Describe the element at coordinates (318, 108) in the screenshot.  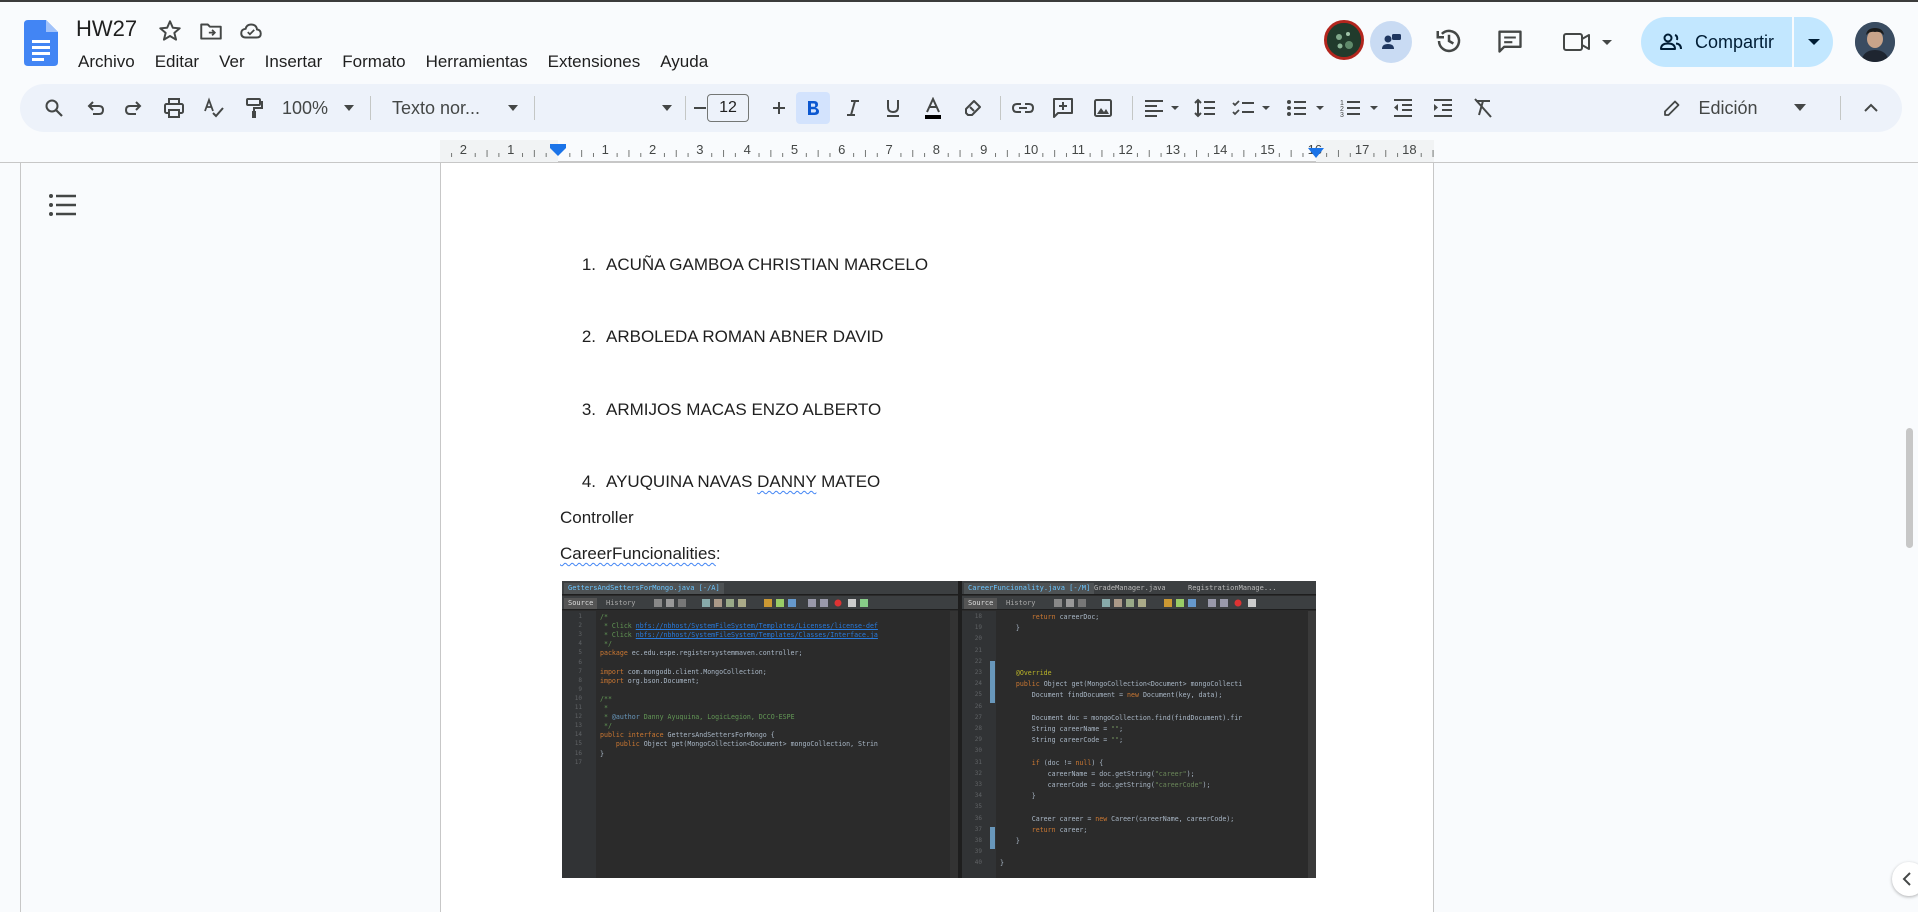
I see `zoom-select: 100%` at that location.